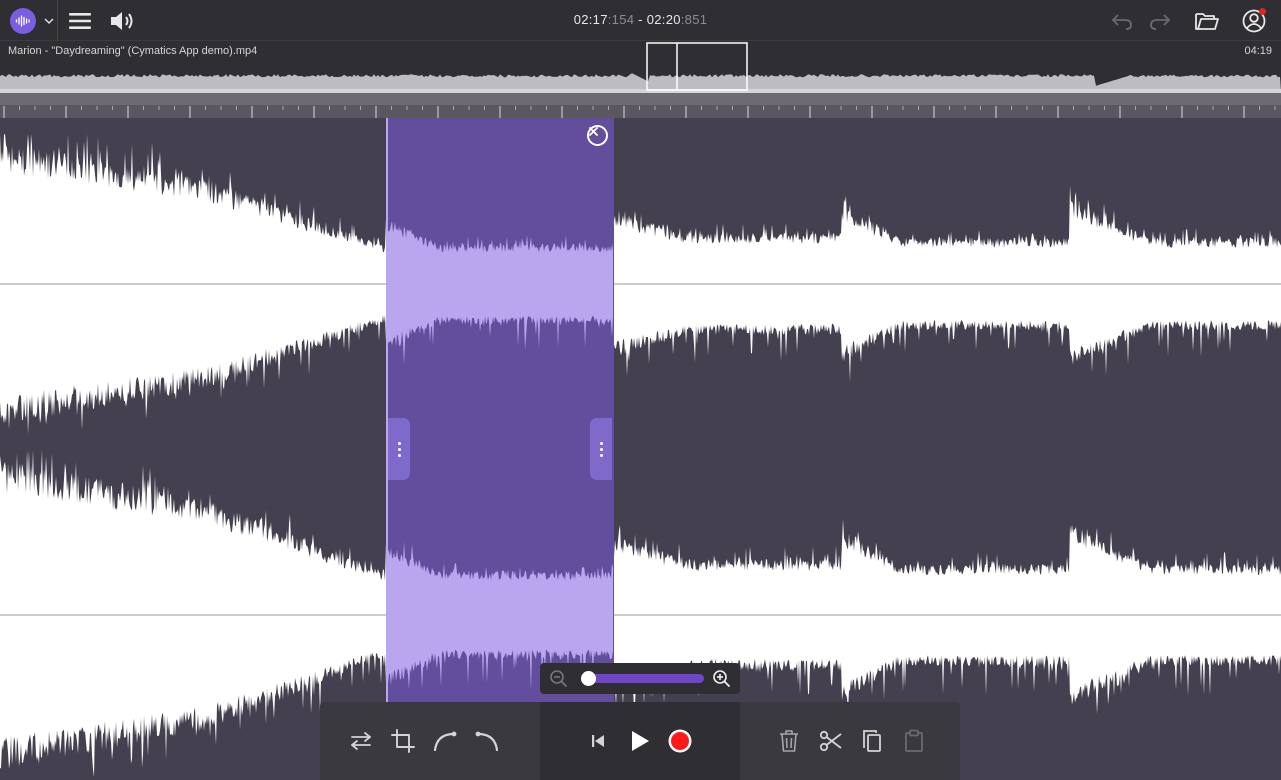 The height and width of the screenshot is (780, 1281). Describe the element at coordinates (123, 20) in the screenshot. I see `speaker-volume-icon` at that location.